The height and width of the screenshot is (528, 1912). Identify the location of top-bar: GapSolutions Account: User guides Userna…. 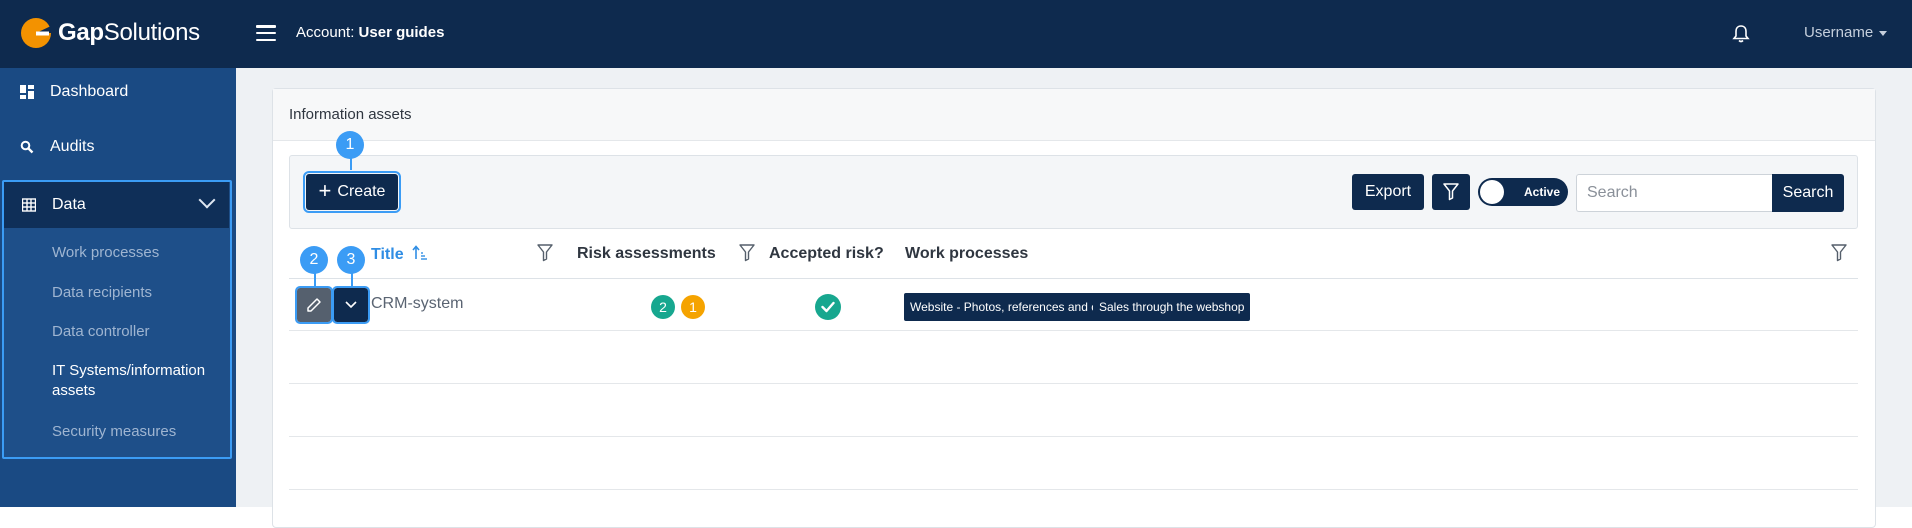
(956, 34).